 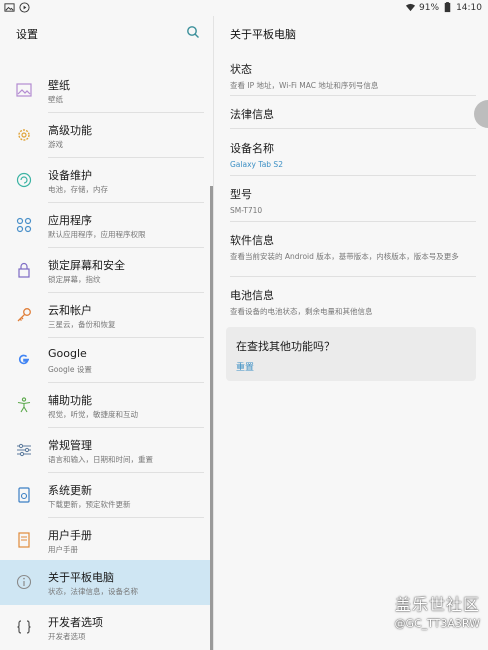 I want to click on battery-percent: 91%, so click(x=429, y=7).